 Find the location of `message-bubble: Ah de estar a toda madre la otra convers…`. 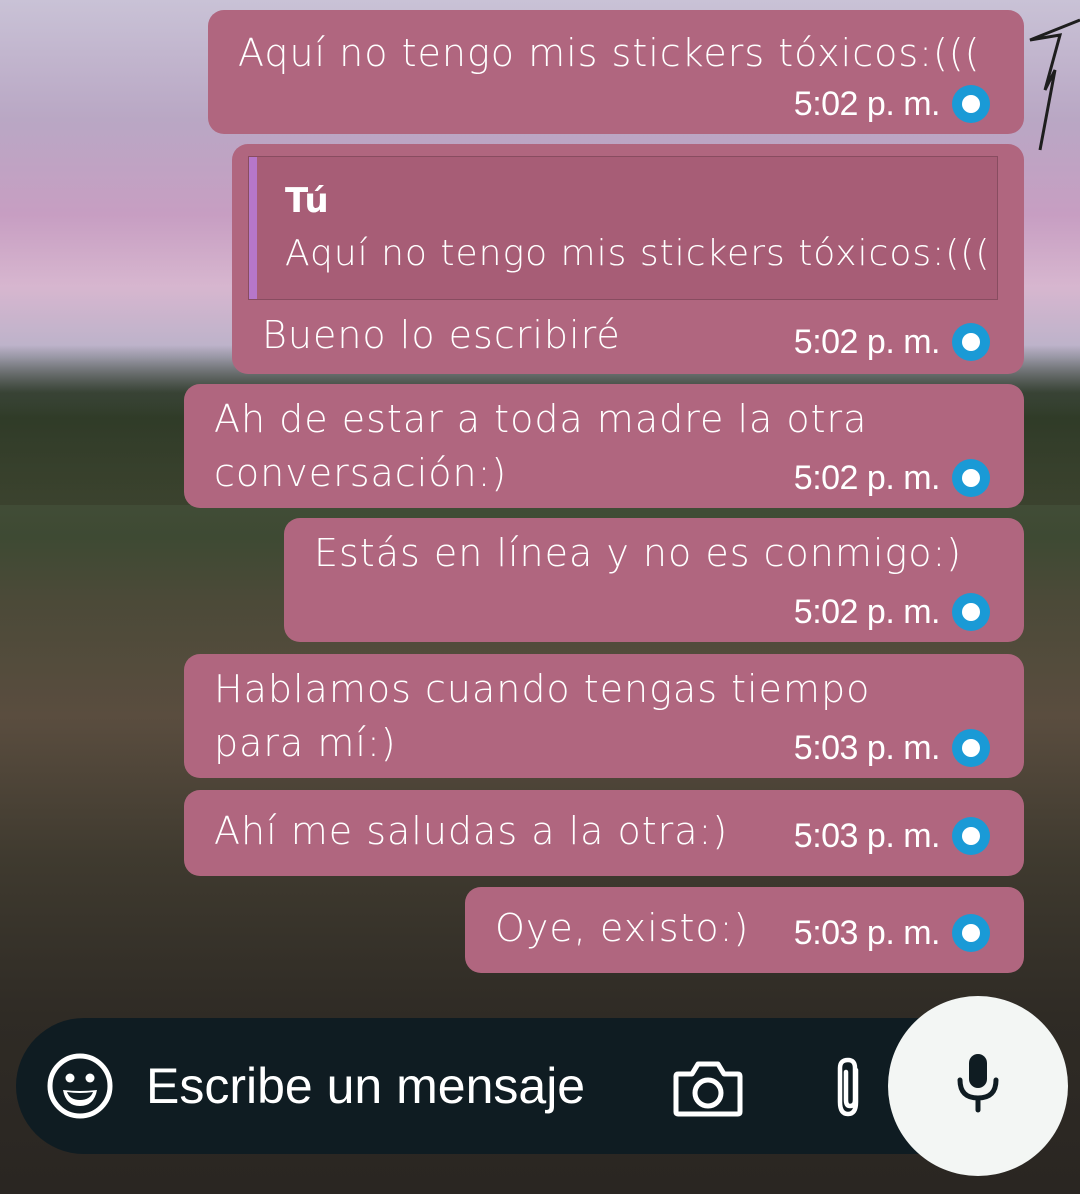

message-bubble: Ah de estar a toda madre la otra convers… is located at coordinates (604, 446).